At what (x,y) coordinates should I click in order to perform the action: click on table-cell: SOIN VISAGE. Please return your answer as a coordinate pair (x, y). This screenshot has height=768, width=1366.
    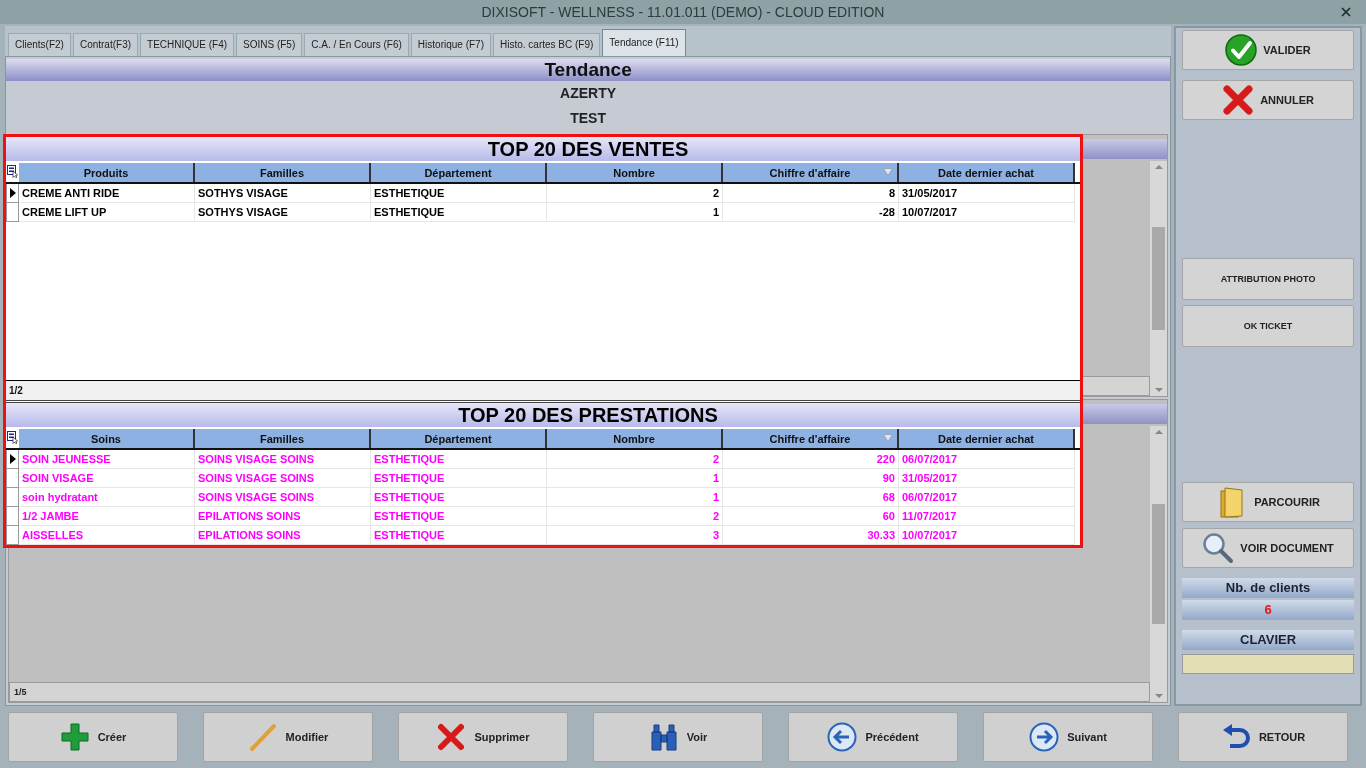
    Looking at the image, I should click on (107, 478).